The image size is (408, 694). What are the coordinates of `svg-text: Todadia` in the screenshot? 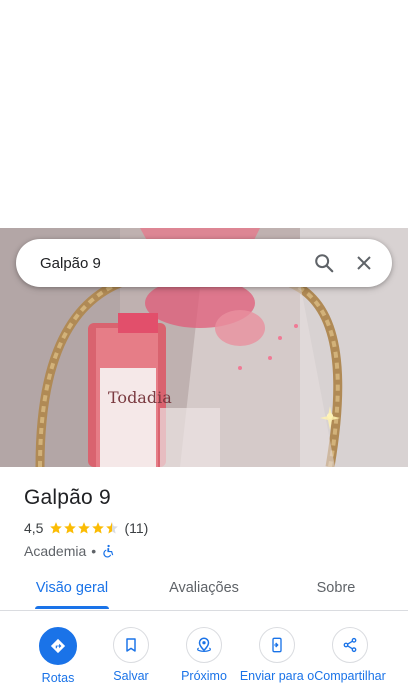 It's located at (140, 397).